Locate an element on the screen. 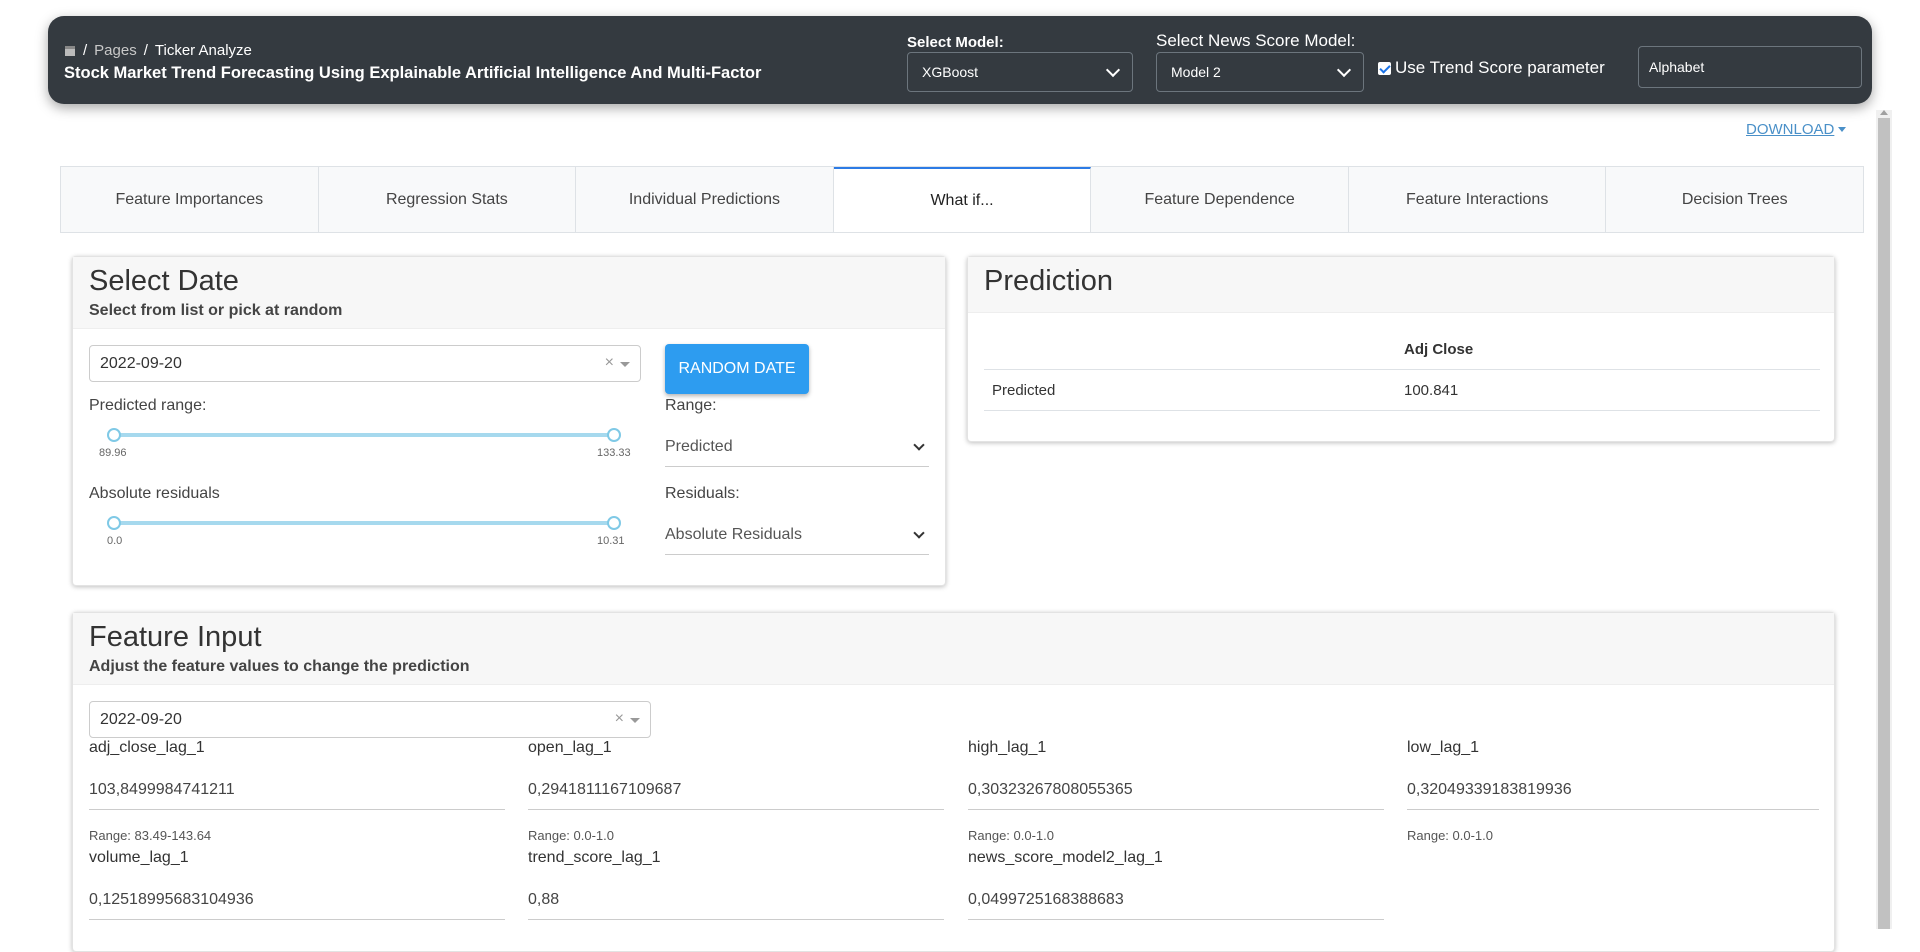 Image resolution: width=1920 pixels, height=952 pixels. trend-score-toggle: Use Trend Score parameter is located at coordinates (1491, 68).